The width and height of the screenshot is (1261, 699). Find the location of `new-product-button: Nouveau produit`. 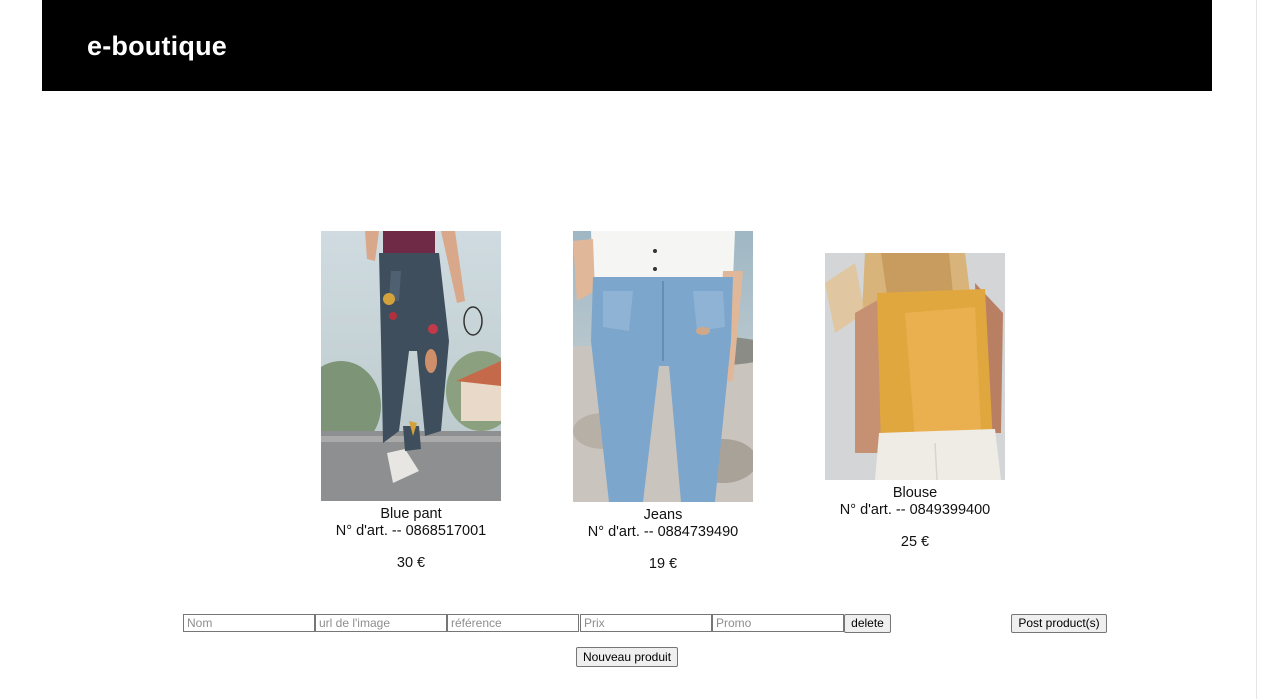

new-product-button: Nouveau produit is located at coordinates (627, 657).